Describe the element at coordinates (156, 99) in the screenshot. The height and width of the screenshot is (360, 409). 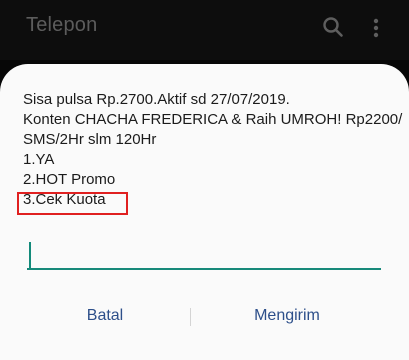
I see `message-line: Sisa pulsa Rp.2700.Aktif sd 27/07/2019.` at that location.